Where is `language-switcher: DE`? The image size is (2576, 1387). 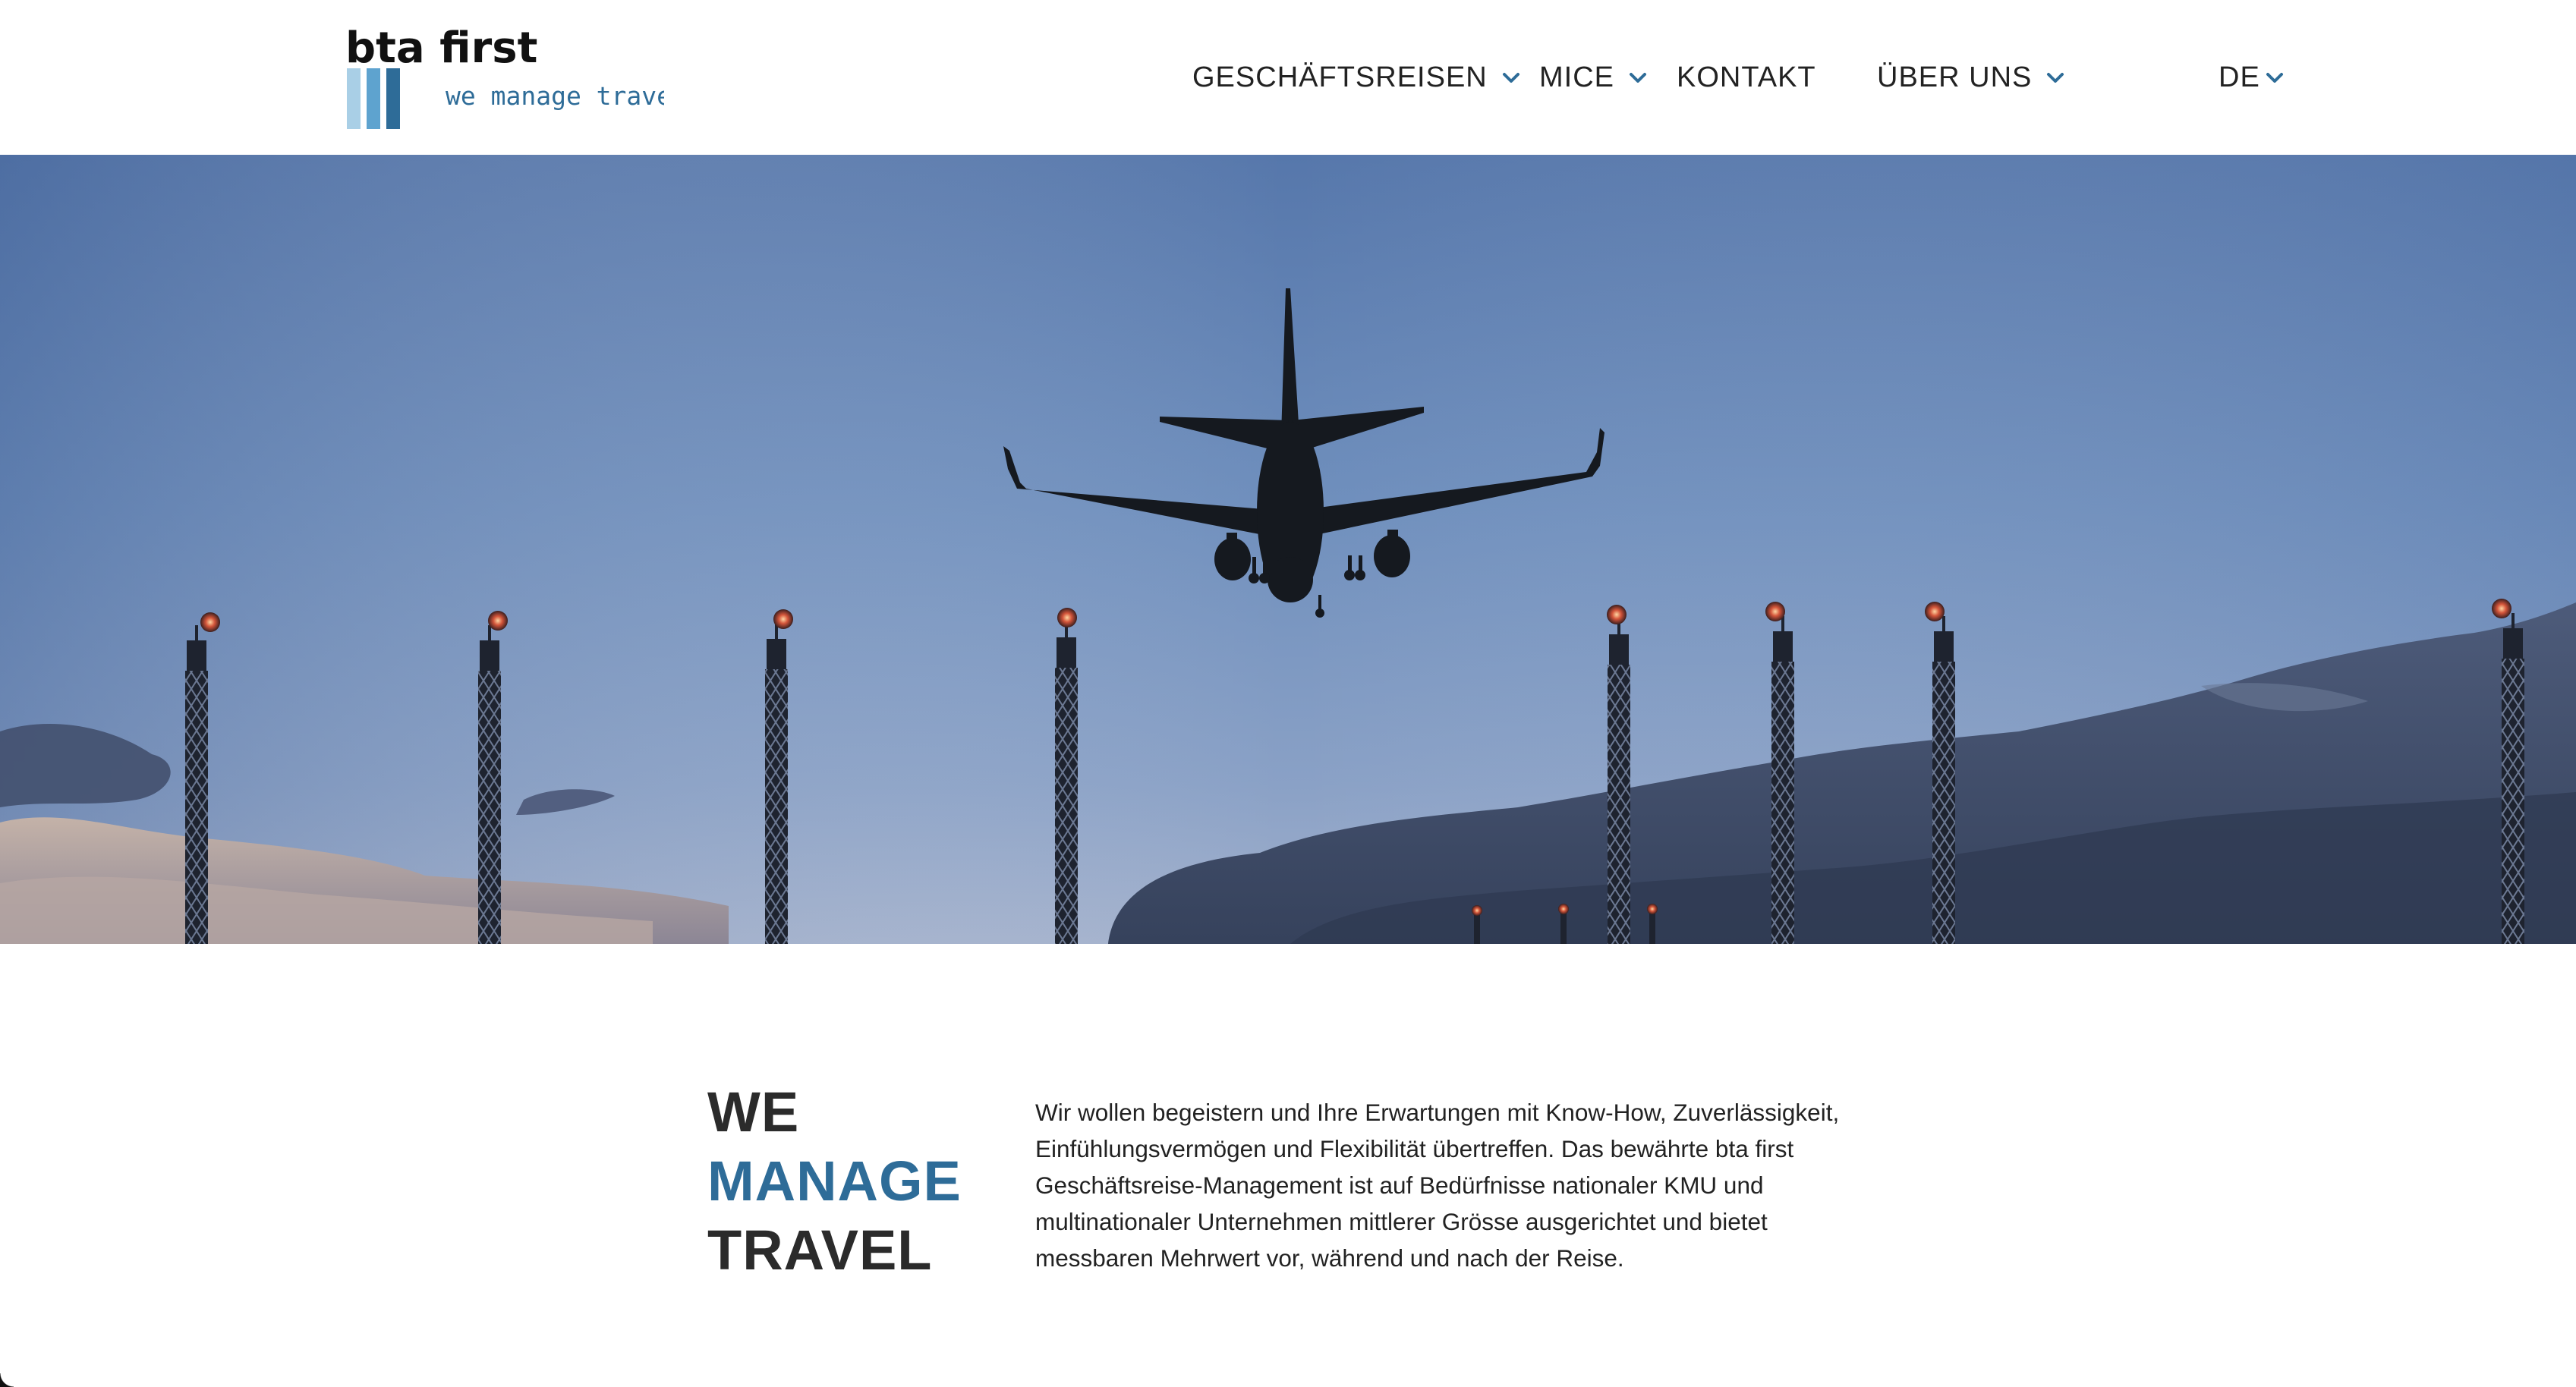 language-switcher: DE is located at coordinates (2252, 77).